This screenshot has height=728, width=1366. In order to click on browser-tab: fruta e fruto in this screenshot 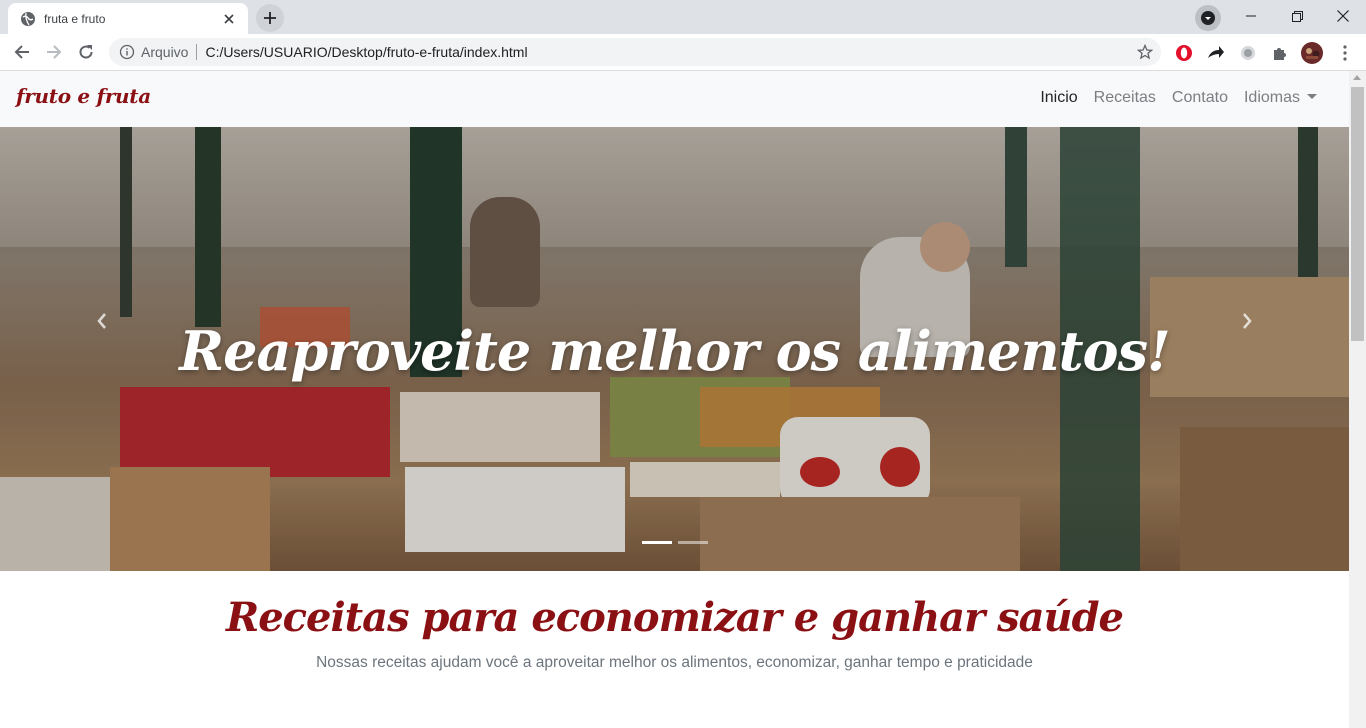, I will do `click(128, 18)`.